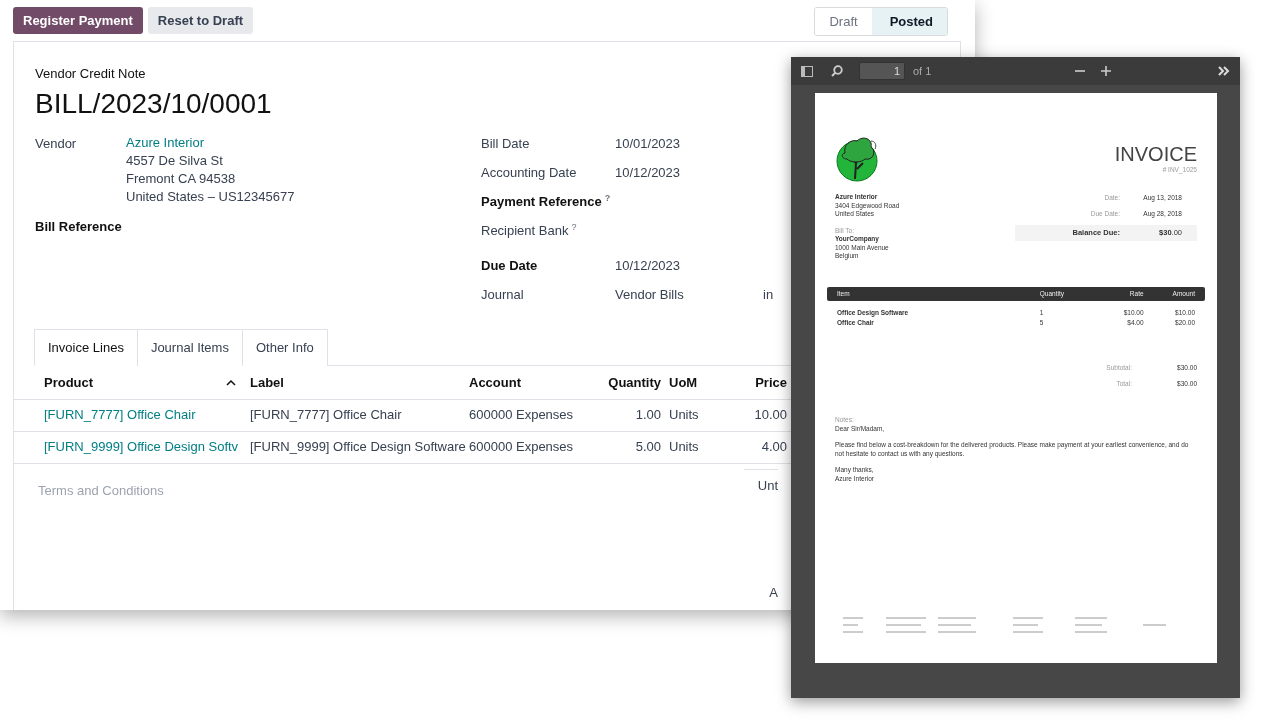 This screenshot has height=720, width=1280. What do you see at coordinates (773, 593) in the screenshot?
I see `total-label: A` at bounding box center [773, 593].